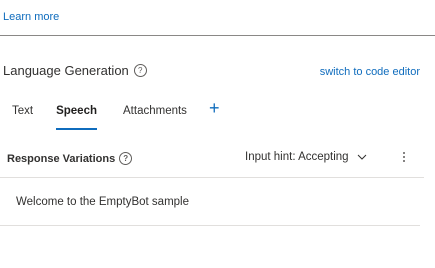 The width and height of the screenshot is (435, 268). Describe the element at coordinates (155, 113) in the screenshot. I see `tab-attachments: Attachments` at that location.